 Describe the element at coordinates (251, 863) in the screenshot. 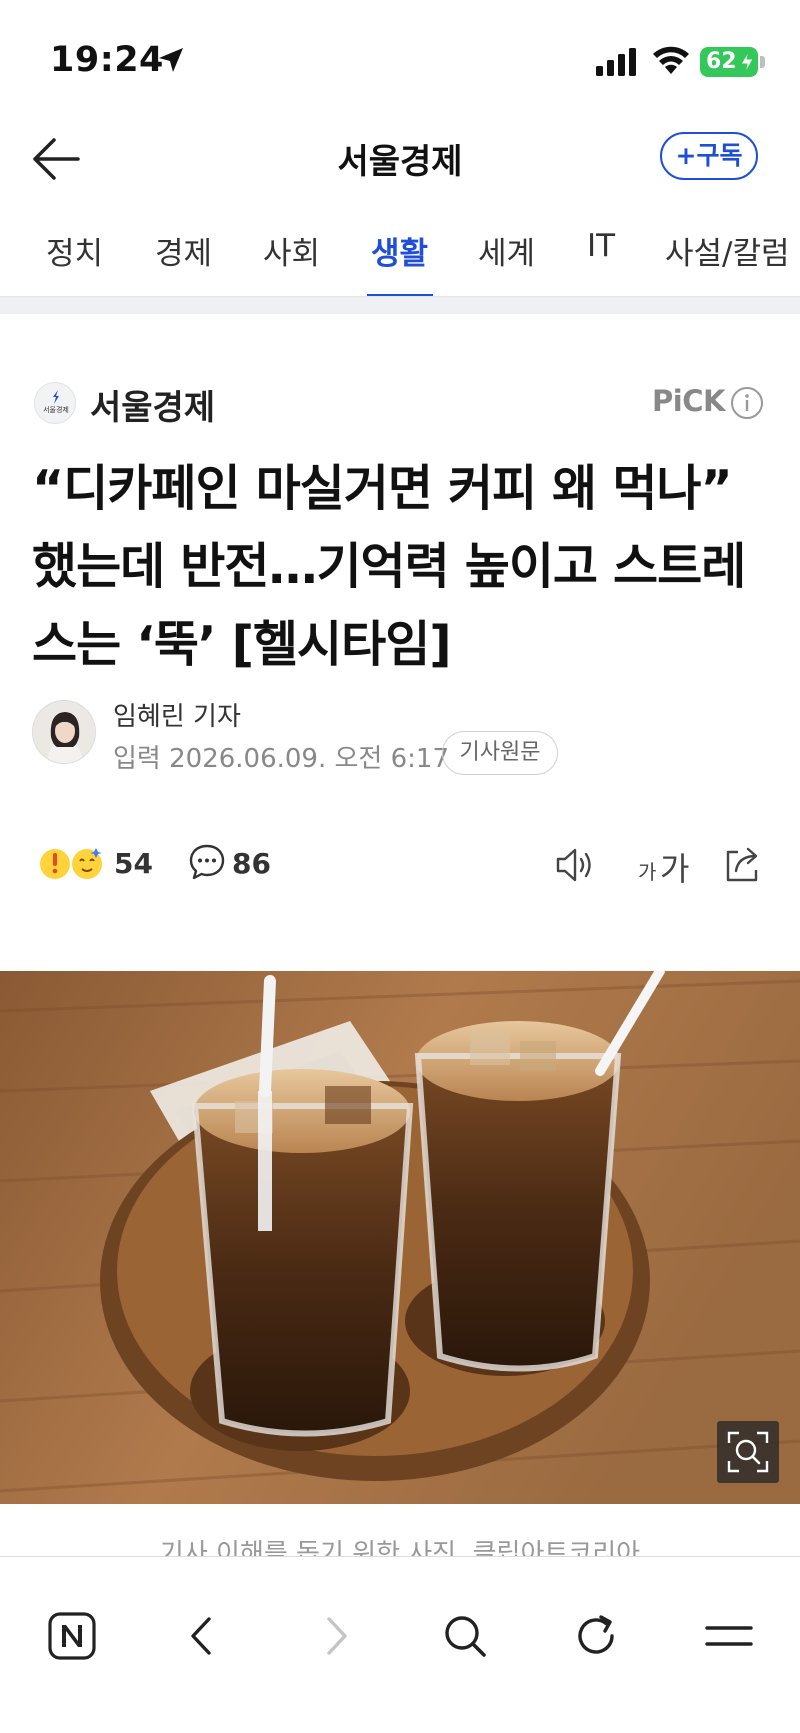

I see `comment-count: 86` at that location.